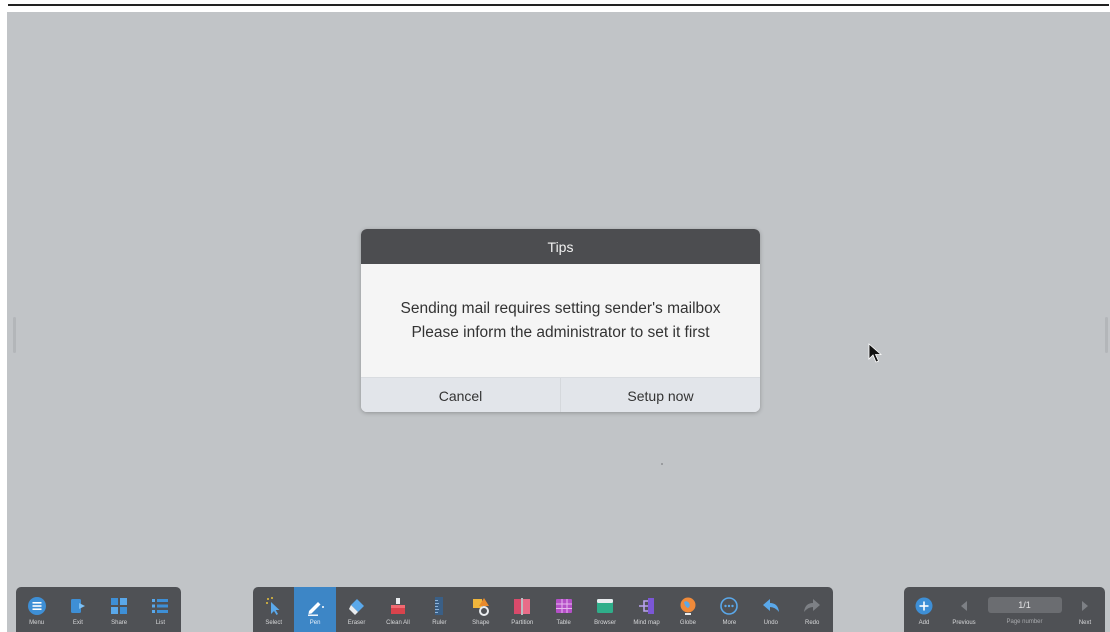  Describe the element at coordinates (356, 607) in the screenshot. I see `eraser-icon` at that location.